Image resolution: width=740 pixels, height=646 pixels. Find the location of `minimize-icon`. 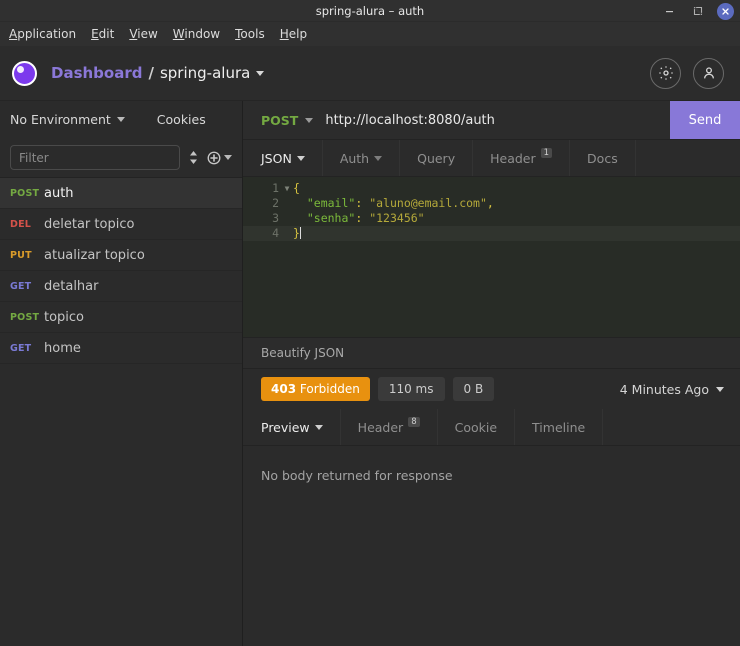

minimize-icon is located at coordinates (669, 11).